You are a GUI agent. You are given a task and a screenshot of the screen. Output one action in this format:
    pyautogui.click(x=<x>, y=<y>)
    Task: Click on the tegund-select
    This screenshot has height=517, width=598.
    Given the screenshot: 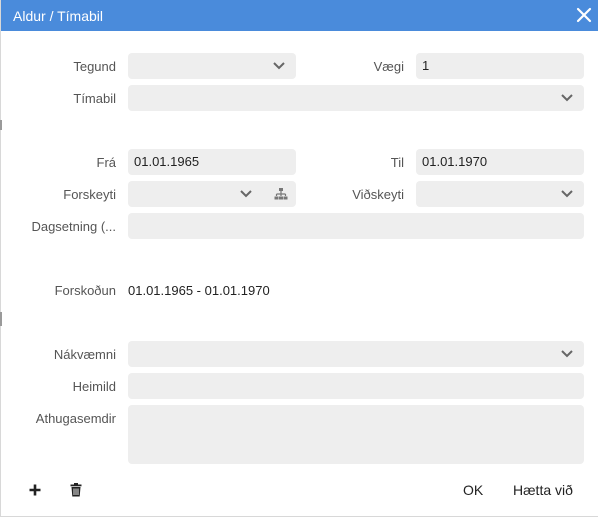 What is the action you would take?
    pyautogui.click(x=212, y=66)
    